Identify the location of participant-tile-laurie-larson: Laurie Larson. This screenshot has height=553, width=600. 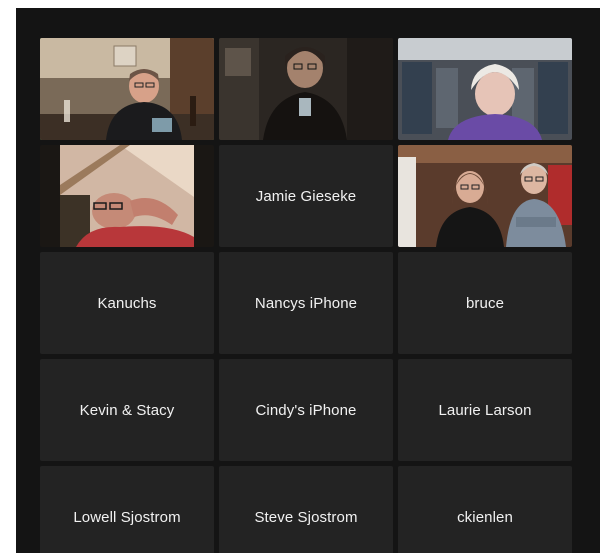
(485, 410).